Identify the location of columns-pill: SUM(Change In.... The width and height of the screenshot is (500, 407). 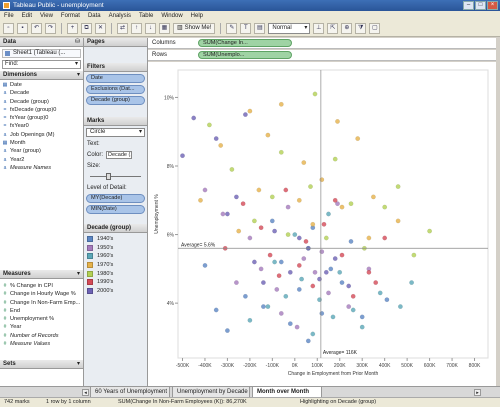
(245, 43).